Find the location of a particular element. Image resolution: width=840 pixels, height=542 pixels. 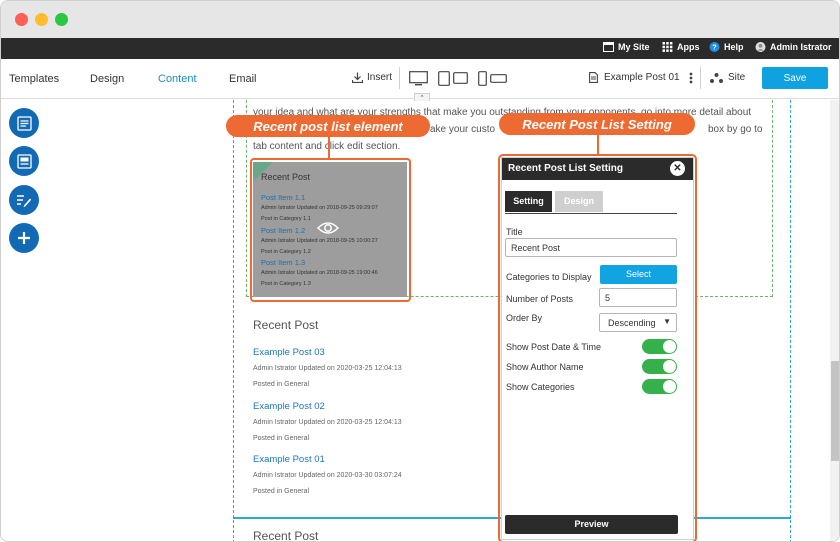

element-post-category: Post in Category 1.3 is located at coordinates (286, 284).